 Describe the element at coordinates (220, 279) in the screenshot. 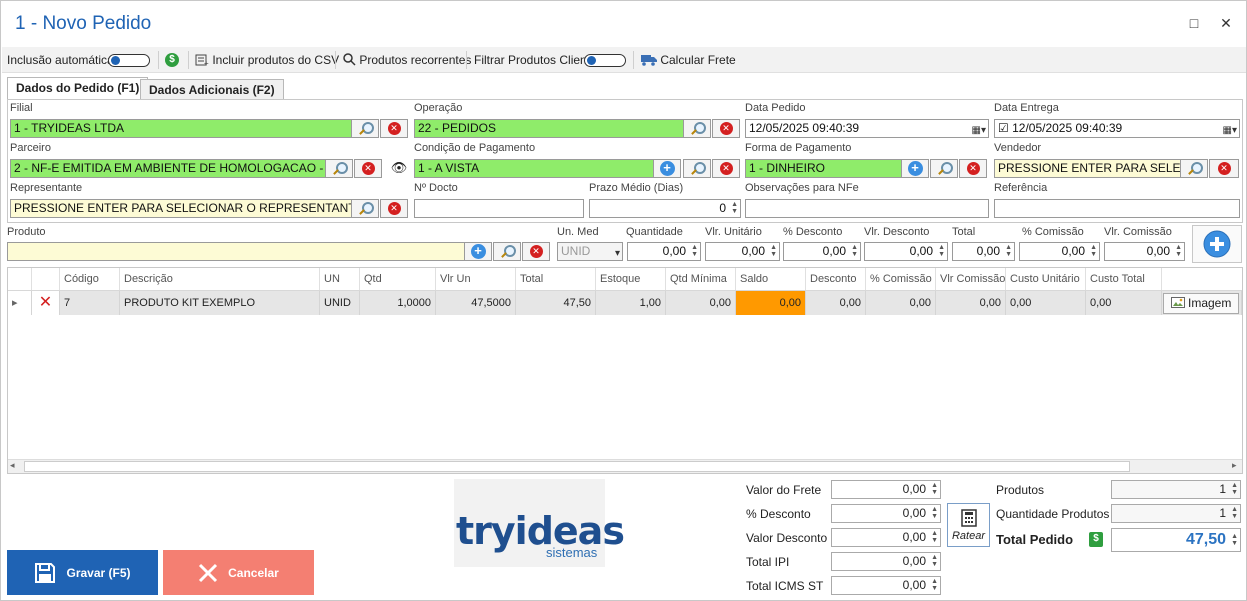

I see `col-descricao: Descrição` at that location.